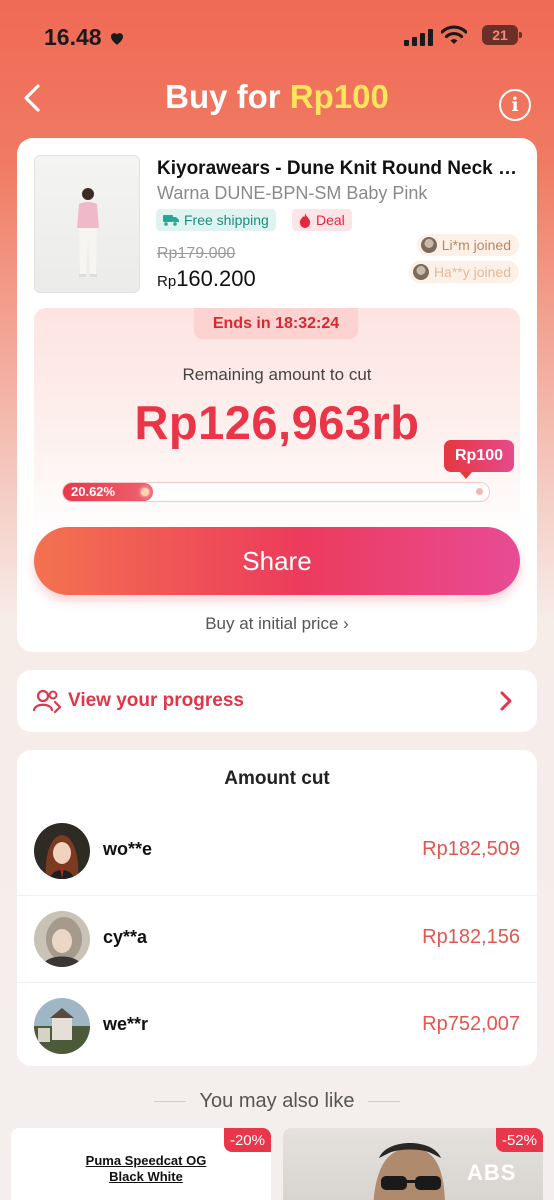 The height and width of the screenshot is (1200, 554). I want to click on brand-logo: ABS, so click(492, 1172).